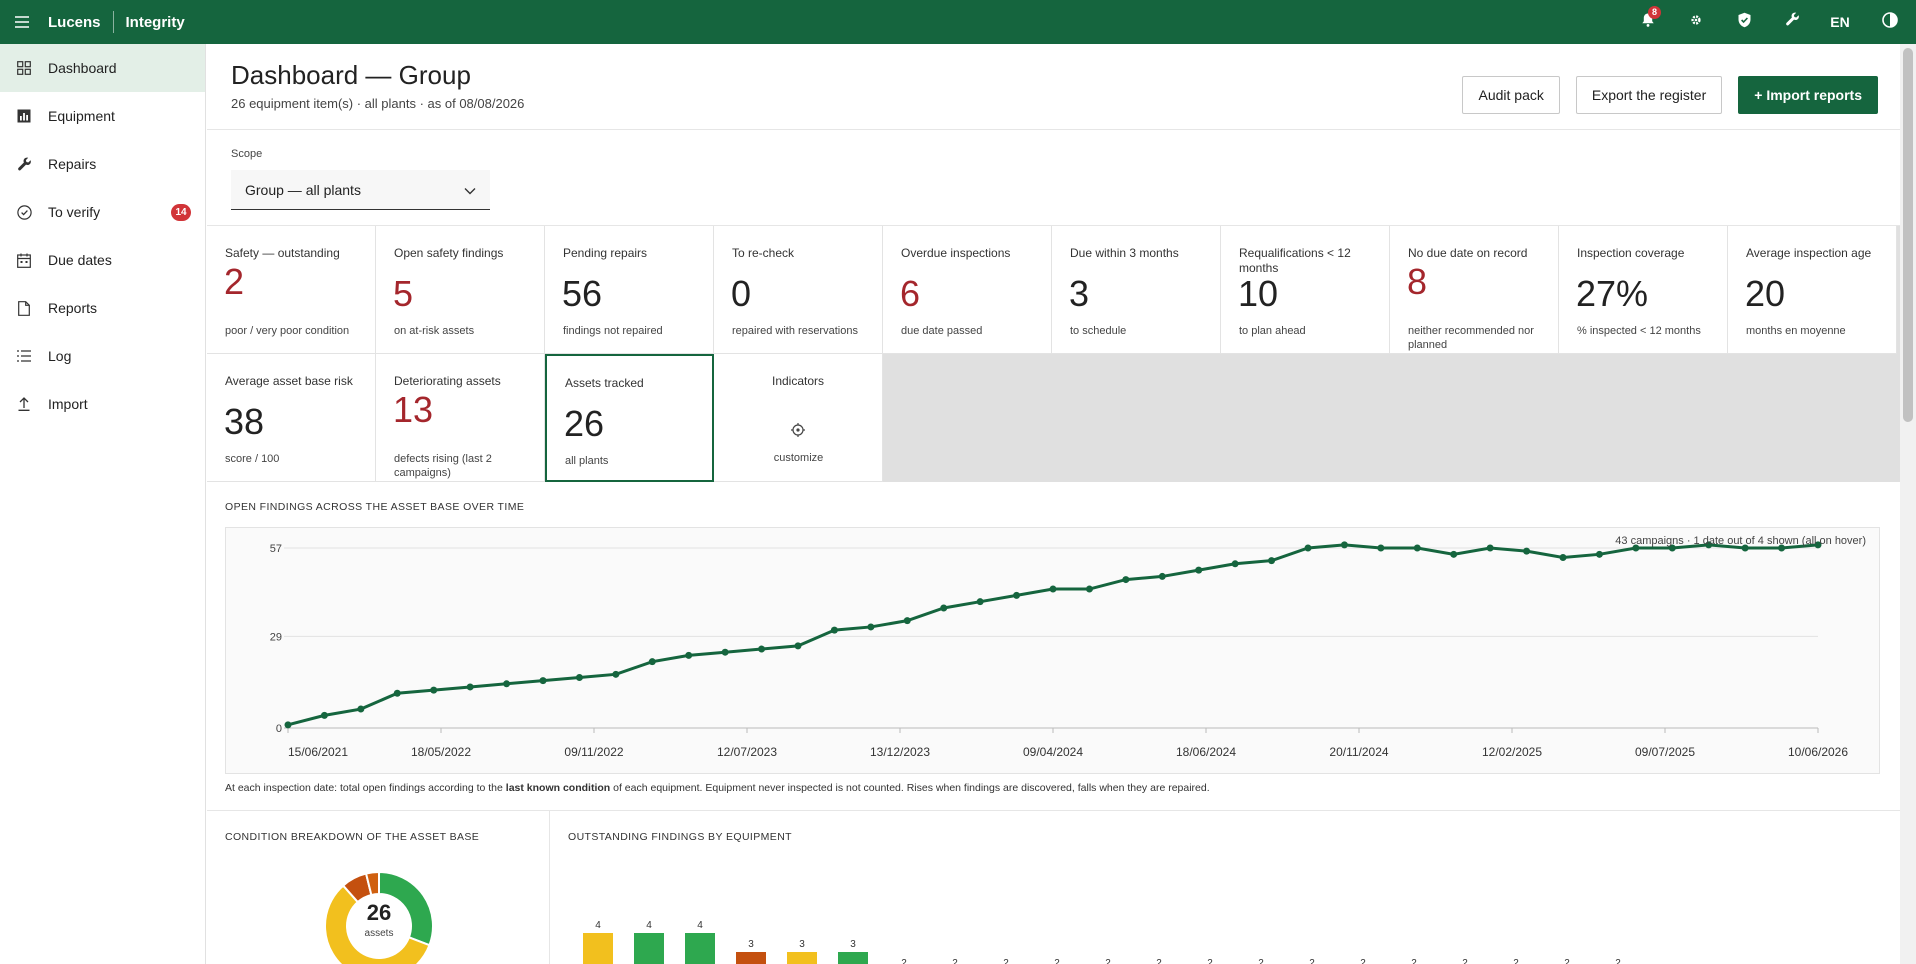 Image resolution: width=1916 pixels, height=964 pixels. Describe the element at coordinates (798, 381) in the screenshot. I see `indicators-label: Indicators` at that location.